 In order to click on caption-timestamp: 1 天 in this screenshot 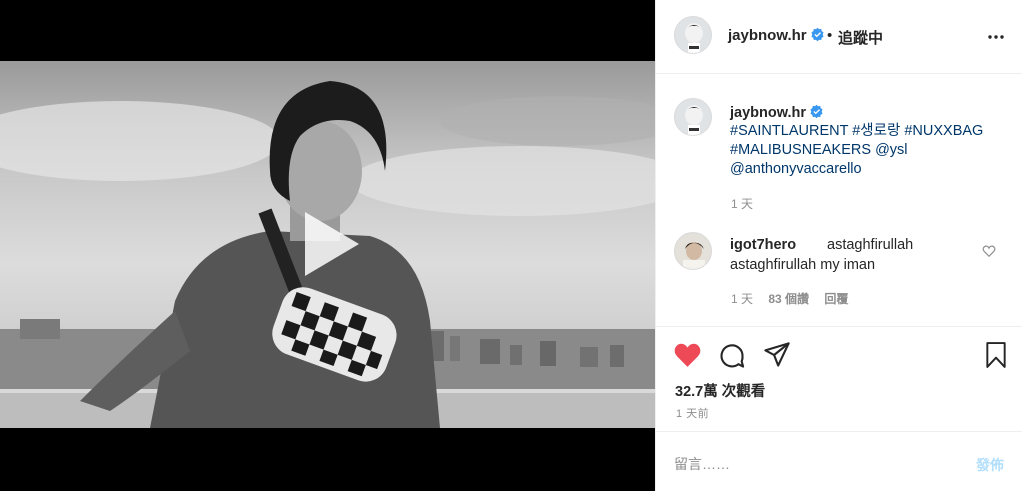, I will do `click(742, 203)`.